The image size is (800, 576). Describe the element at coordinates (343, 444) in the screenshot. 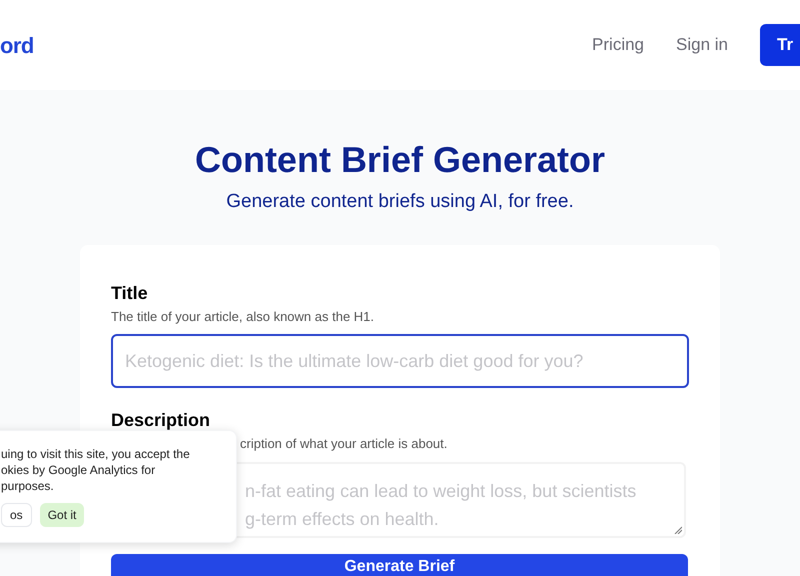

I see `field-hint: cription of what your article is about.` at that location.